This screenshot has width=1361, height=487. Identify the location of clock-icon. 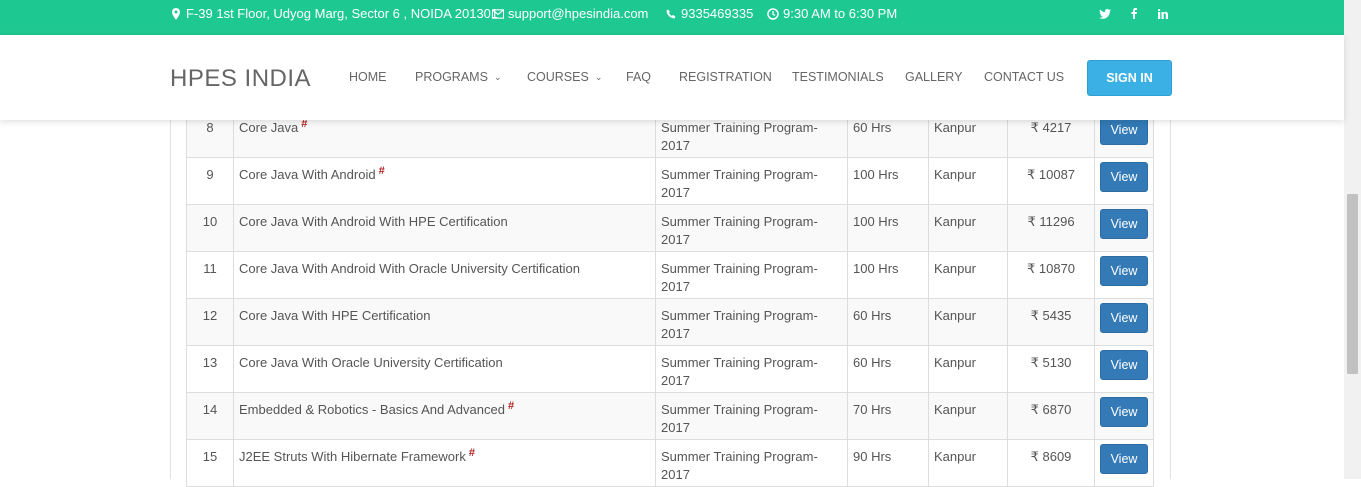
(773, 13).